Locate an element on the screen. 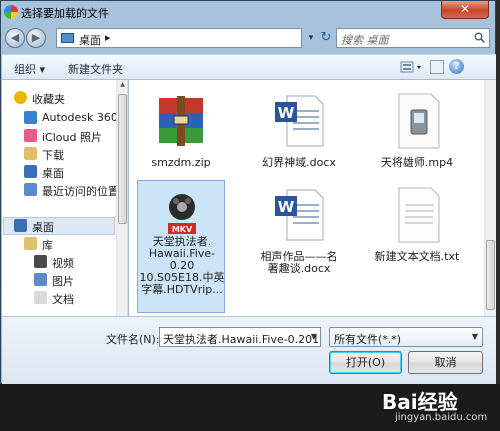 The height and width of the screenshot is (431, 500). nav-item: Autodesk 360 is located at coordinates (60, 118).